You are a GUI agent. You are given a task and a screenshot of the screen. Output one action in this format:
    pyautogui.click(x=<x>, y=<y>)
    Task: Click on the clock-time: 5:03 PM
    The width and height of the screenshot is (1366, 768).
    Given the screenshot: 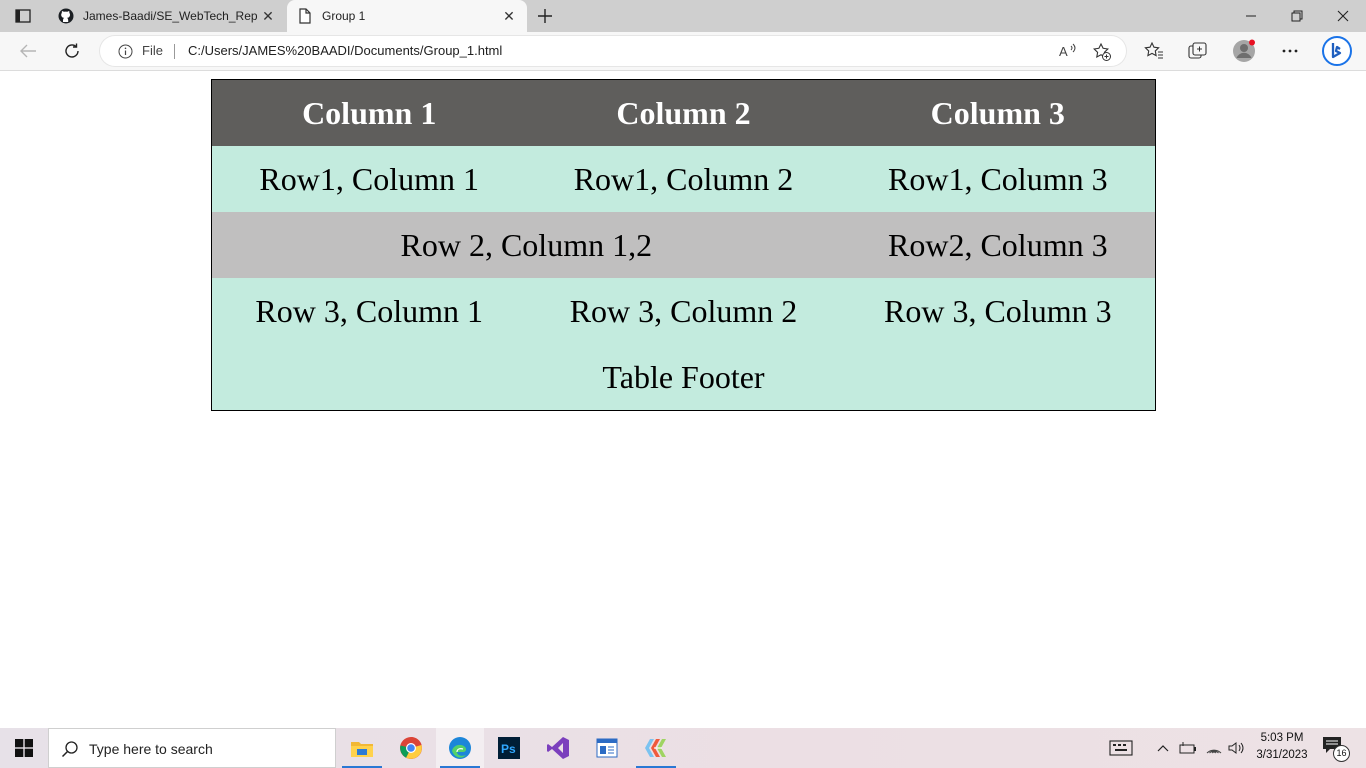 What is the action you would take?
    pyautogui.click(x=1282, y=738)
    